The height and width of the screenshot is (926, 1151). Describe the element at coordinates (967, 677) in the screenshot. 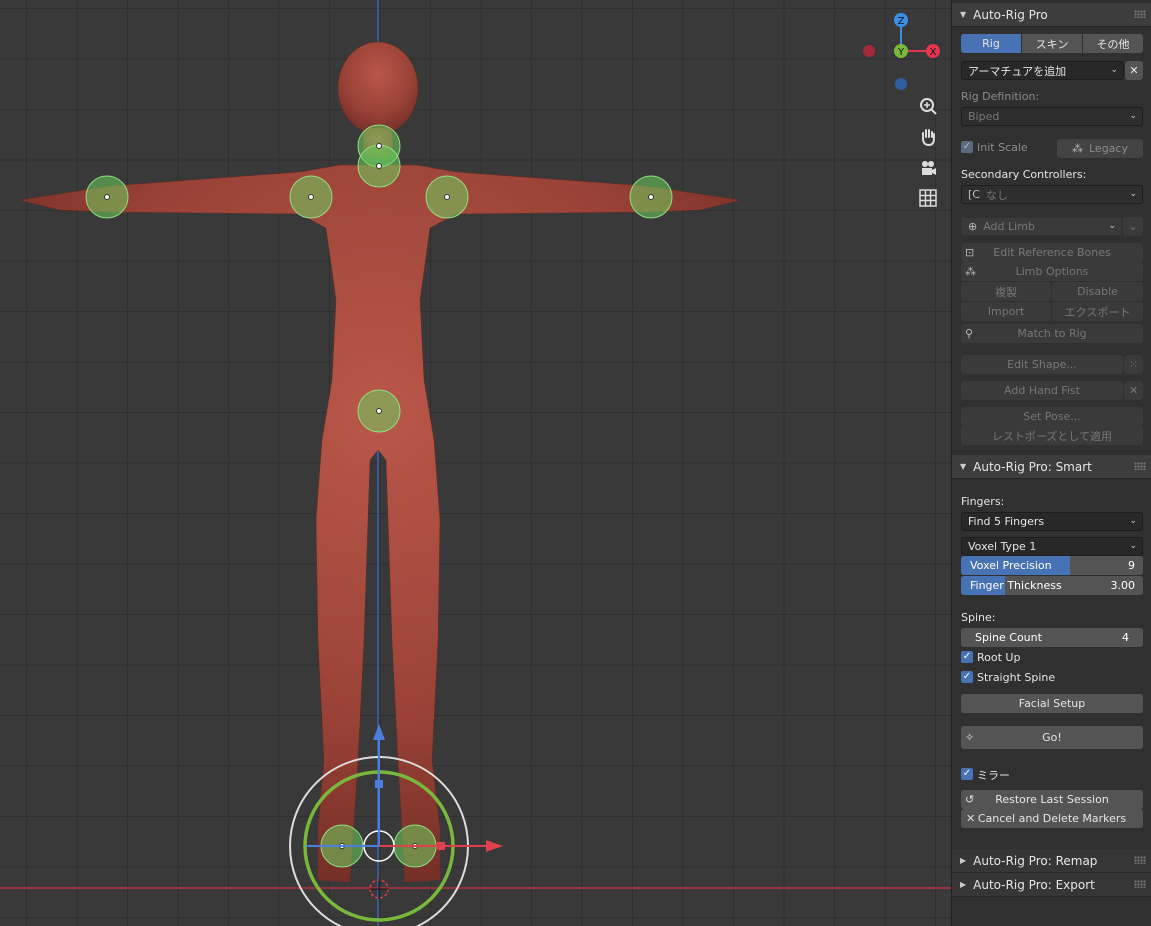

I see `straight-spine-checkbox: ✓` at that location.